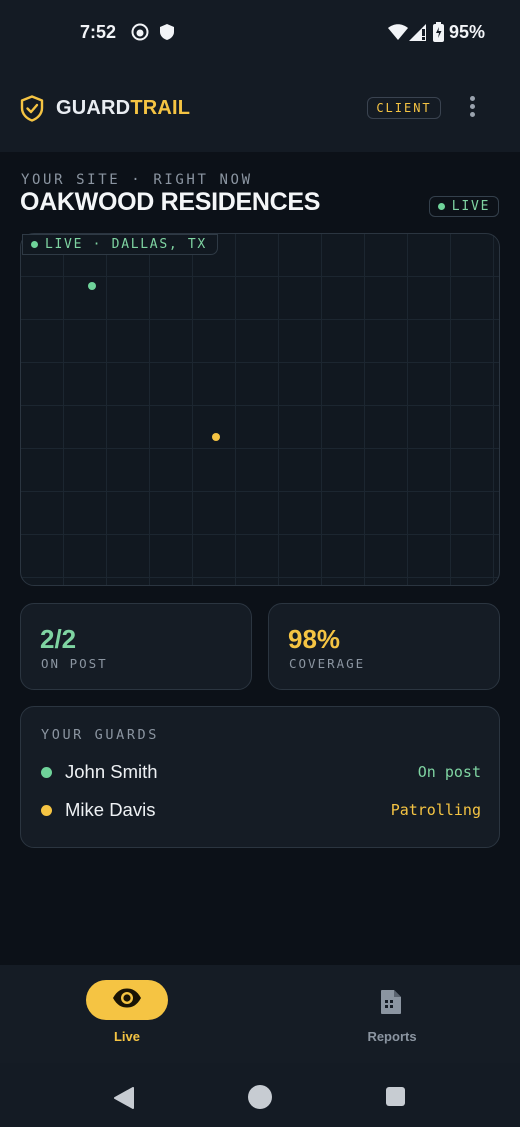  What do you see at coordinates (314, 639) in the screenshot?
I see `coverage-value: 98%` at bounding box center [314, 639].